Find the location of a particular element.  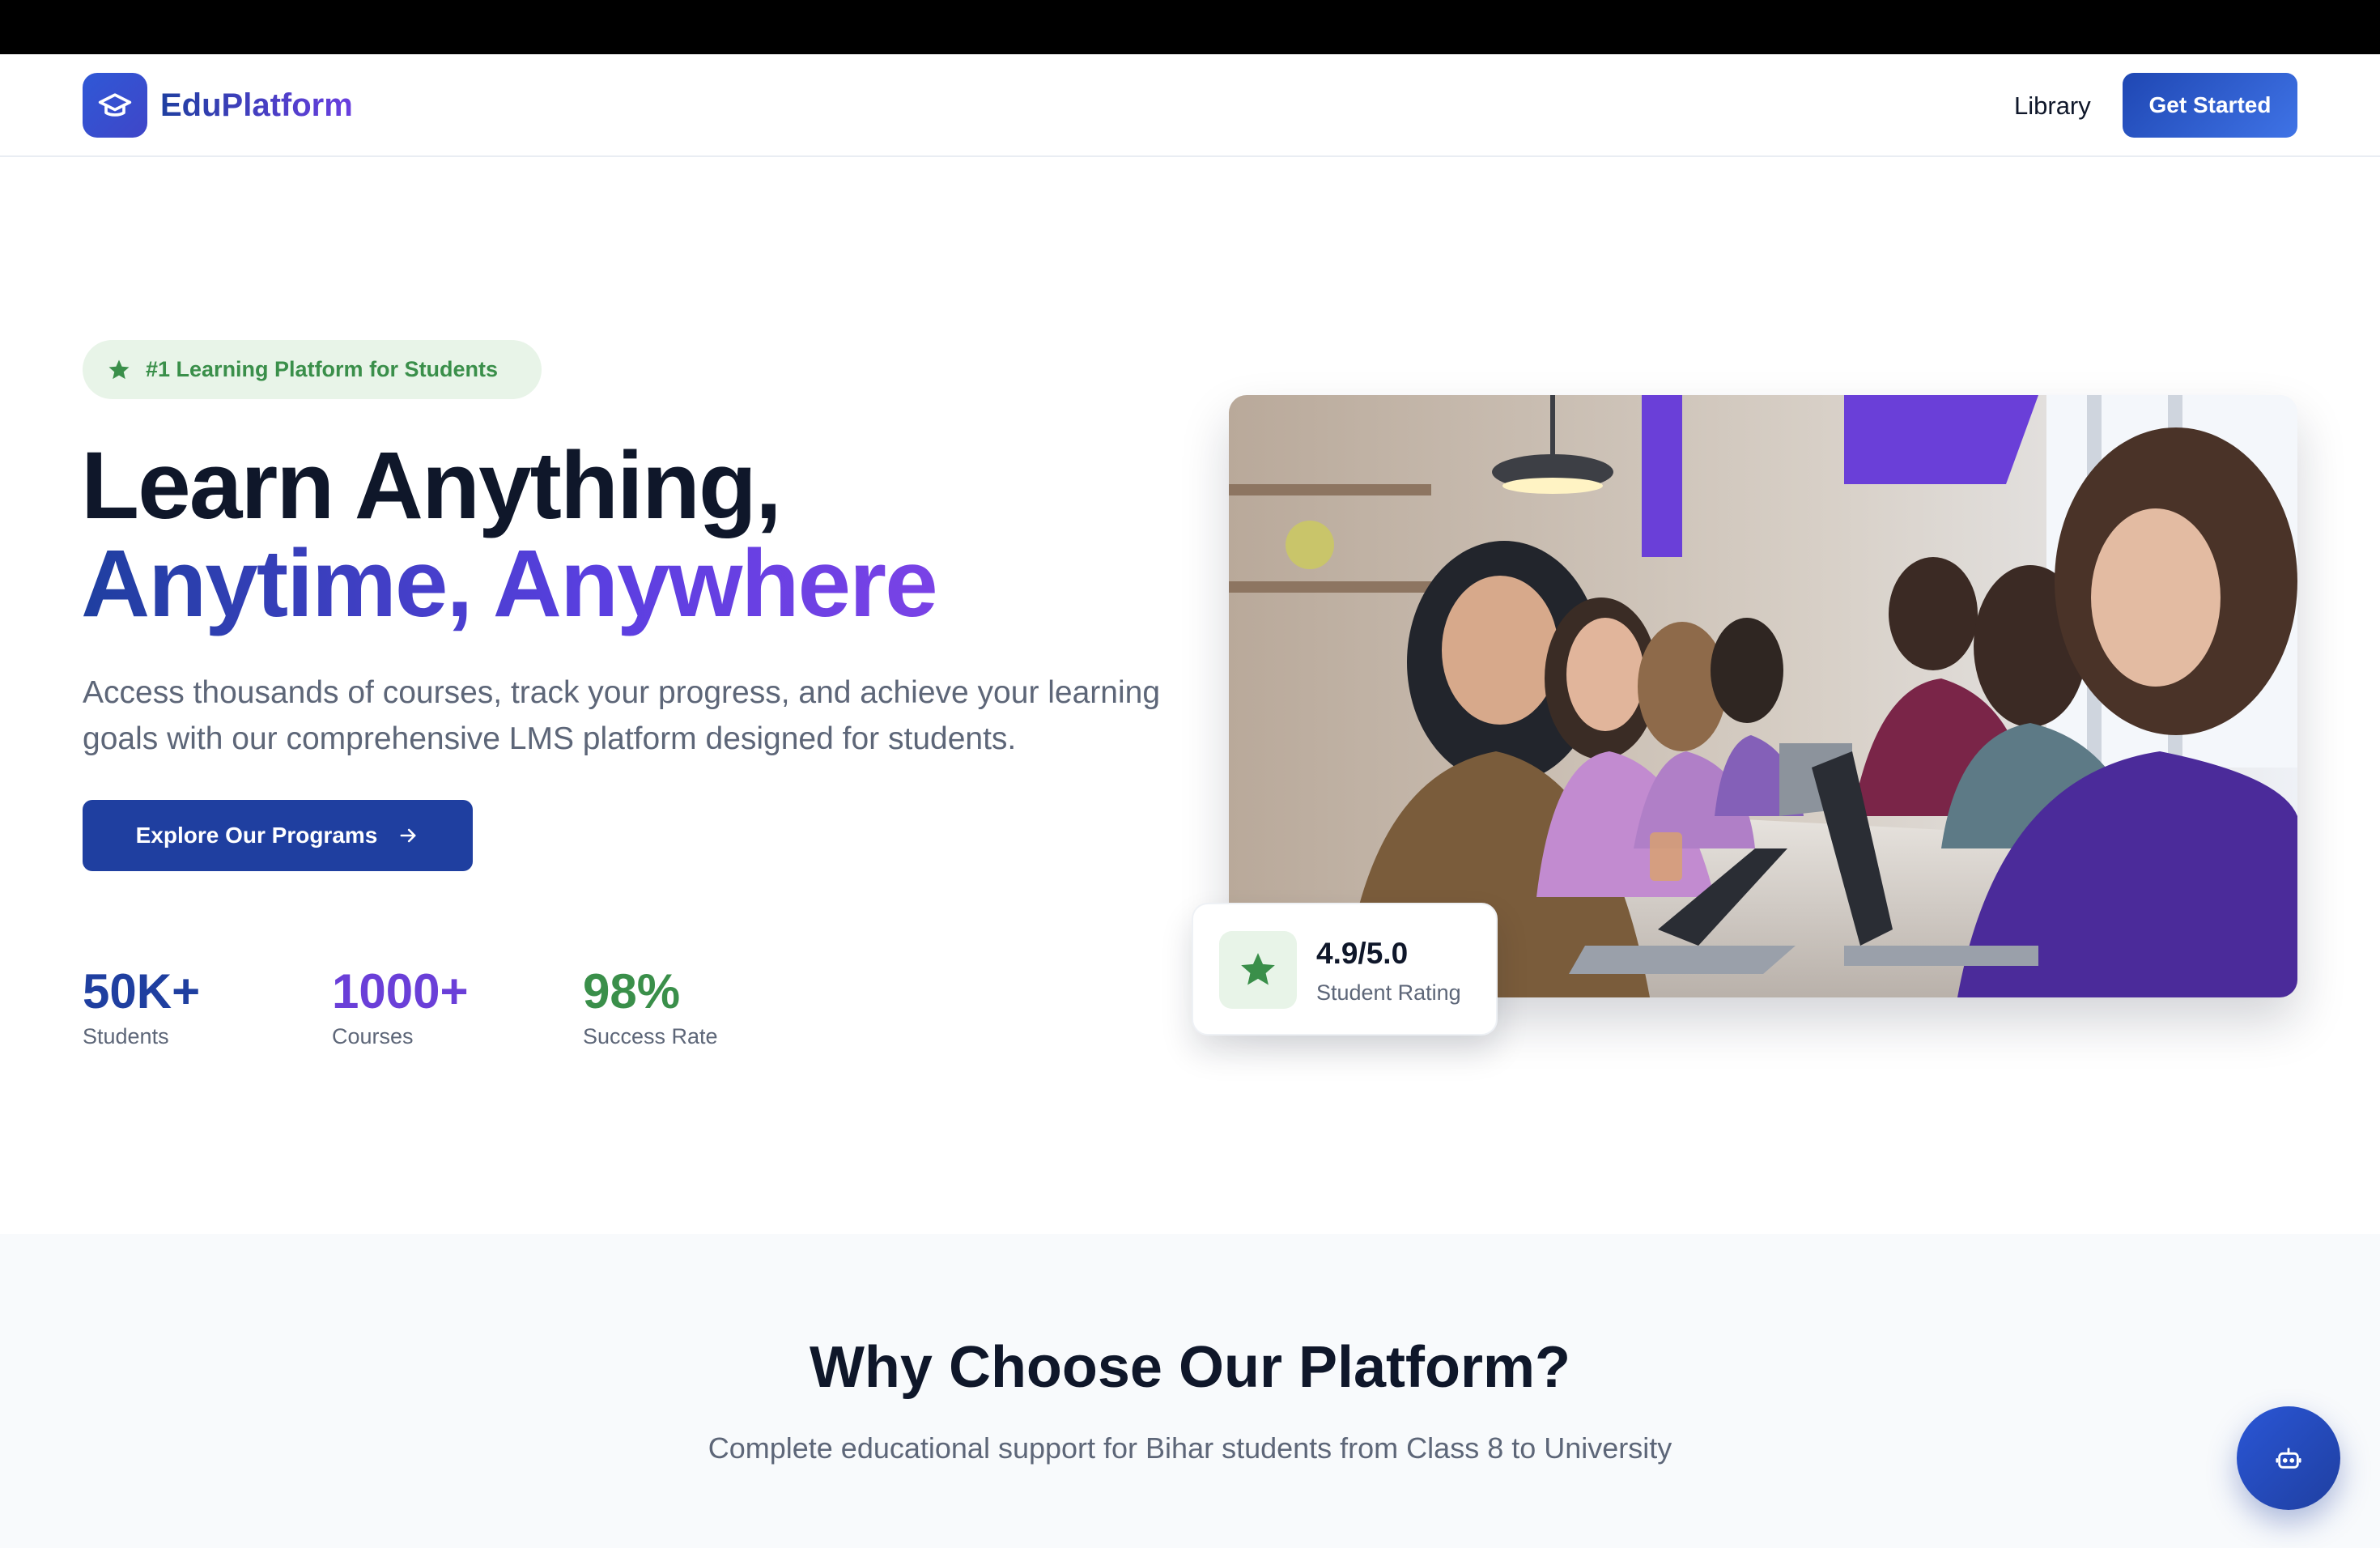

browser-top-bar is located at coordinates (1190, 27).